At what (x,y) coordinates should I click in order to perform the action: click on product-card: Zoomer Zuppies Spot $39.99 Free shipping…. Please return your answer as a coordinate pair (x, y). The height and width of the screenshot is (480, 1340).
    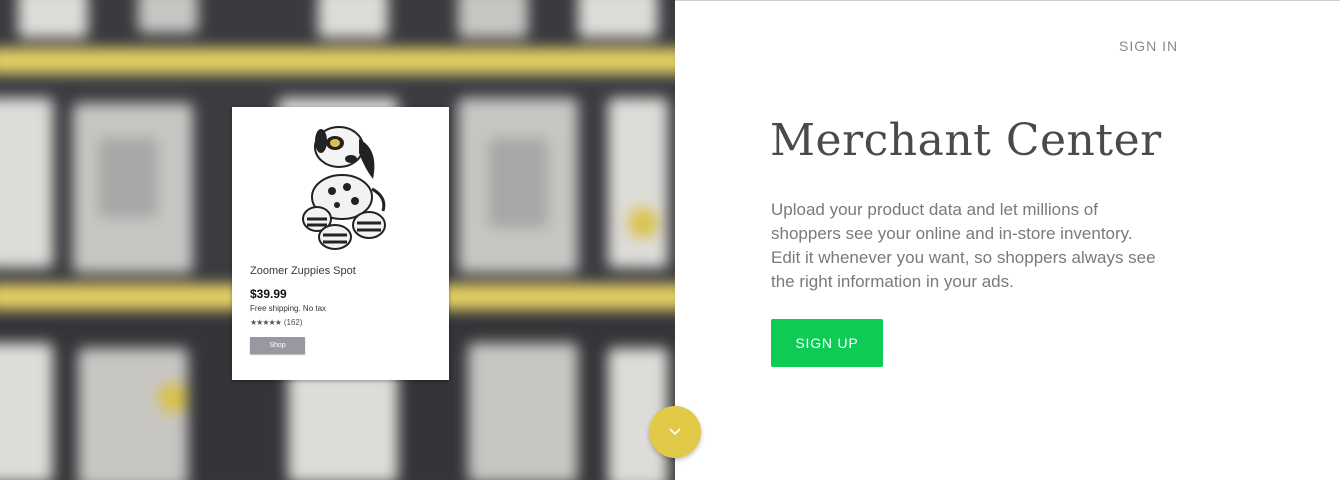
    Looking at the image, I should click on (340, 243).